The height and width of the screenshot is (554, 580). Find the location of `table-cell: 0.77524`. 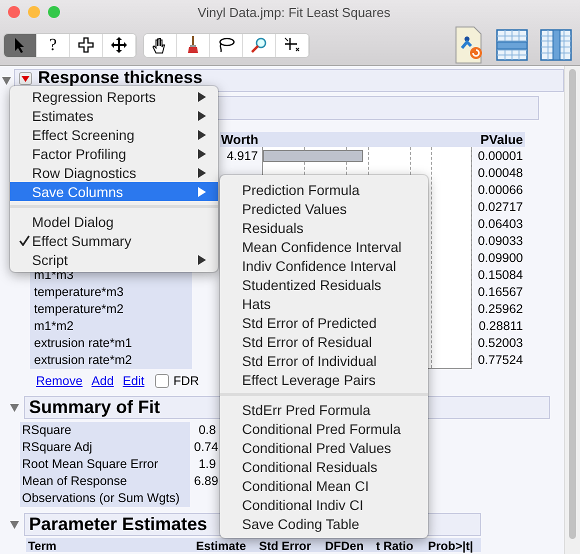

table-cell: 0.77524 is located at coordinates (500, 360).